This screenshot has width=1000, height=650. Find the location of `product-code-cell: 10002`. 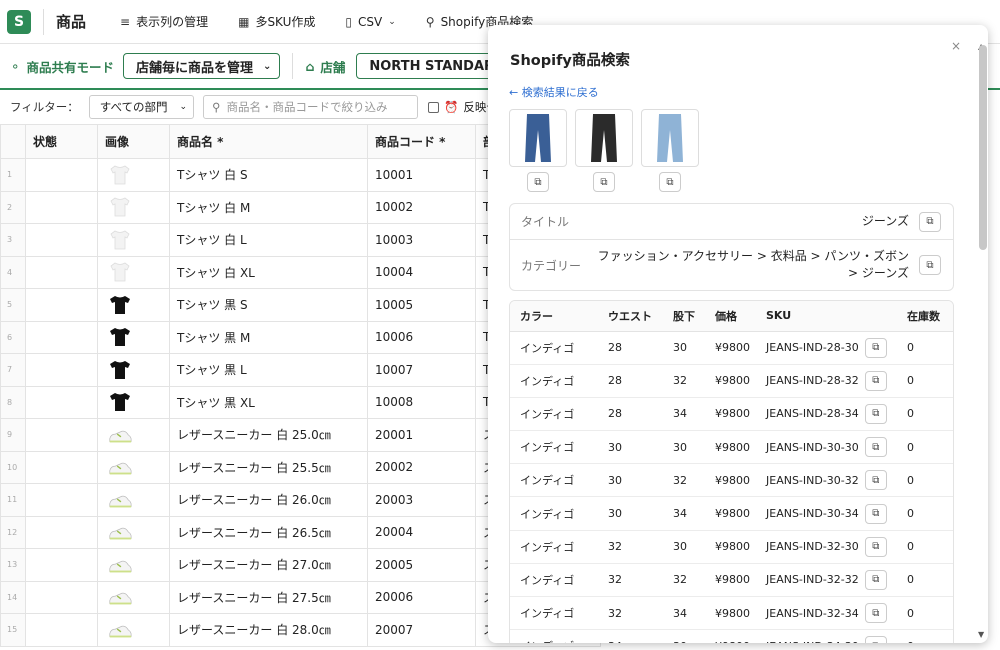

product-code-cell: 10002 is located at coordinates (421, 207).